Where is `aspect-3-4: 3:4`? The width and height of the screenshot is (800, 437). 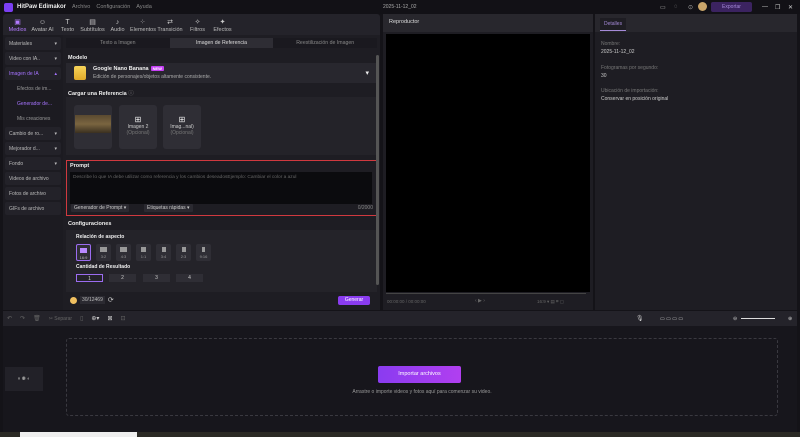 aspect-3-4: 3:4 is located at coordinates (163, 252).